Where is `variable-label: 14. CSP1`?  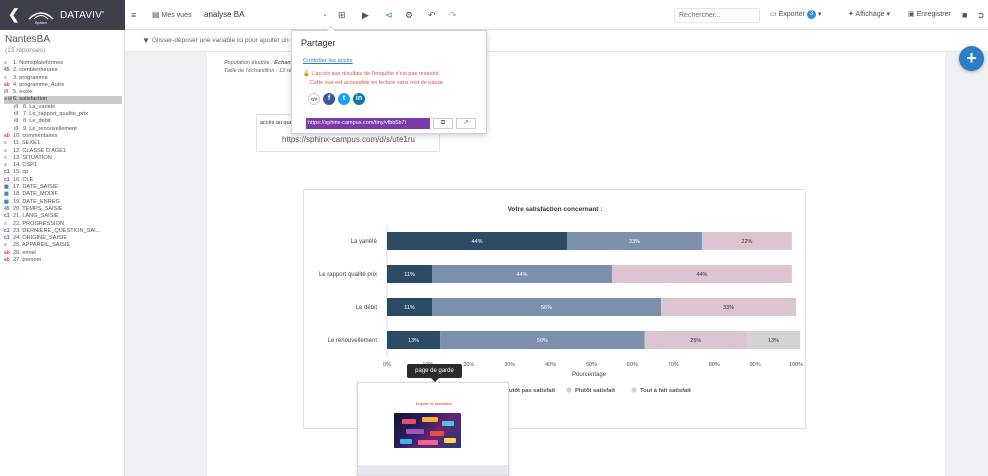 variable-label: 14. CSP1 is located at coordinates (25, 165).